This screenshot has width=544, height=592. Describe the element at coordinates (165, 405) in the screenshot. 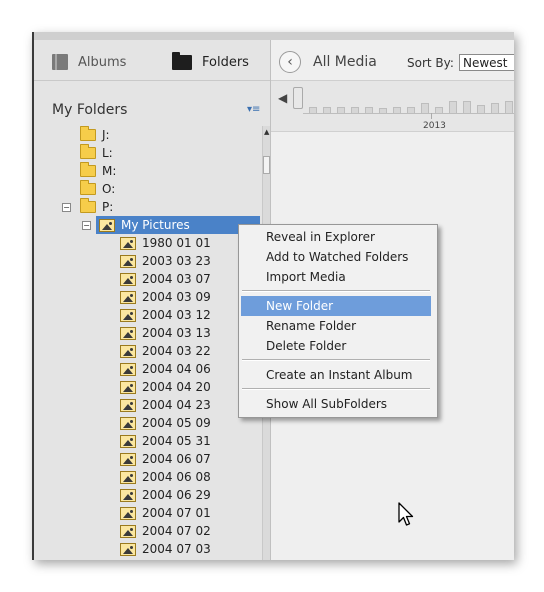

I see `tree-subfolder: 2004 04 23` at that location.